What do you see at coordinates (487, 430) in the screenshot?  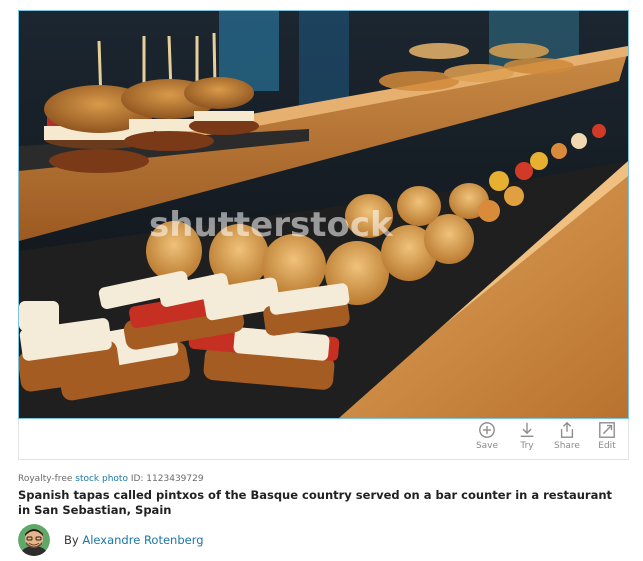 I see `plus-circle-icon` at bounding box center [487, 430].